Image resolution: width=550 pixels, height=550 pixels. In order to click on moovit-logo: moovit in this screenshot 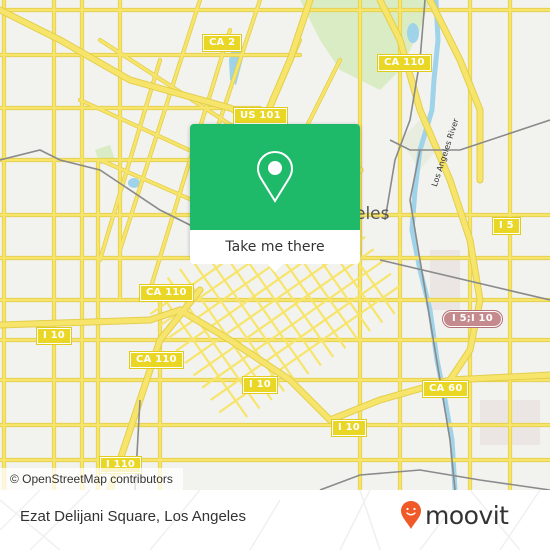, I will do `click(454, 515)`.